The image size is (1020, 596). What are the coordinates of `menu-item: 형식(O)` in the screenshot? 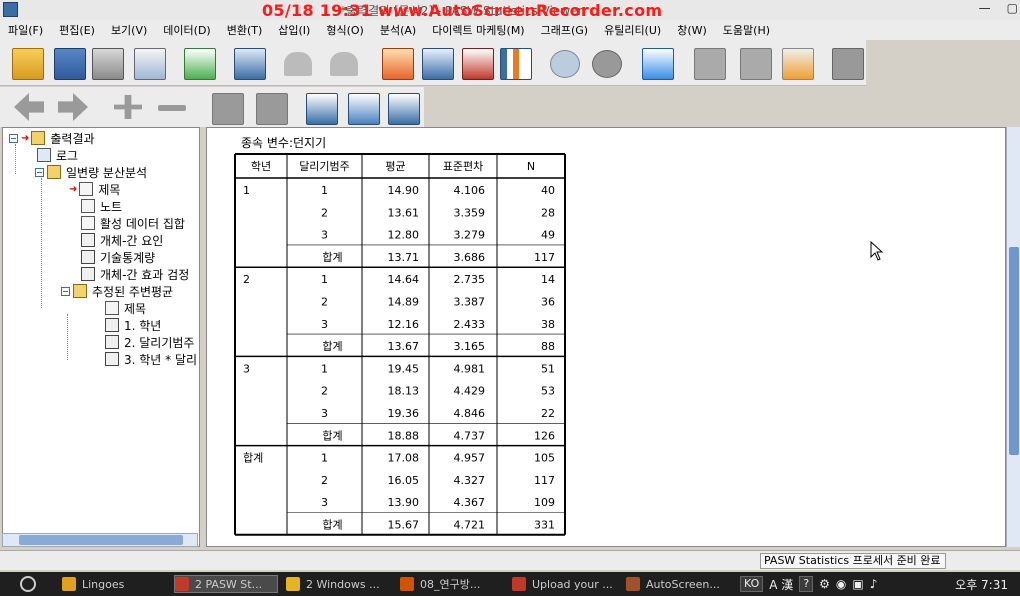 It's located at (344, 30).